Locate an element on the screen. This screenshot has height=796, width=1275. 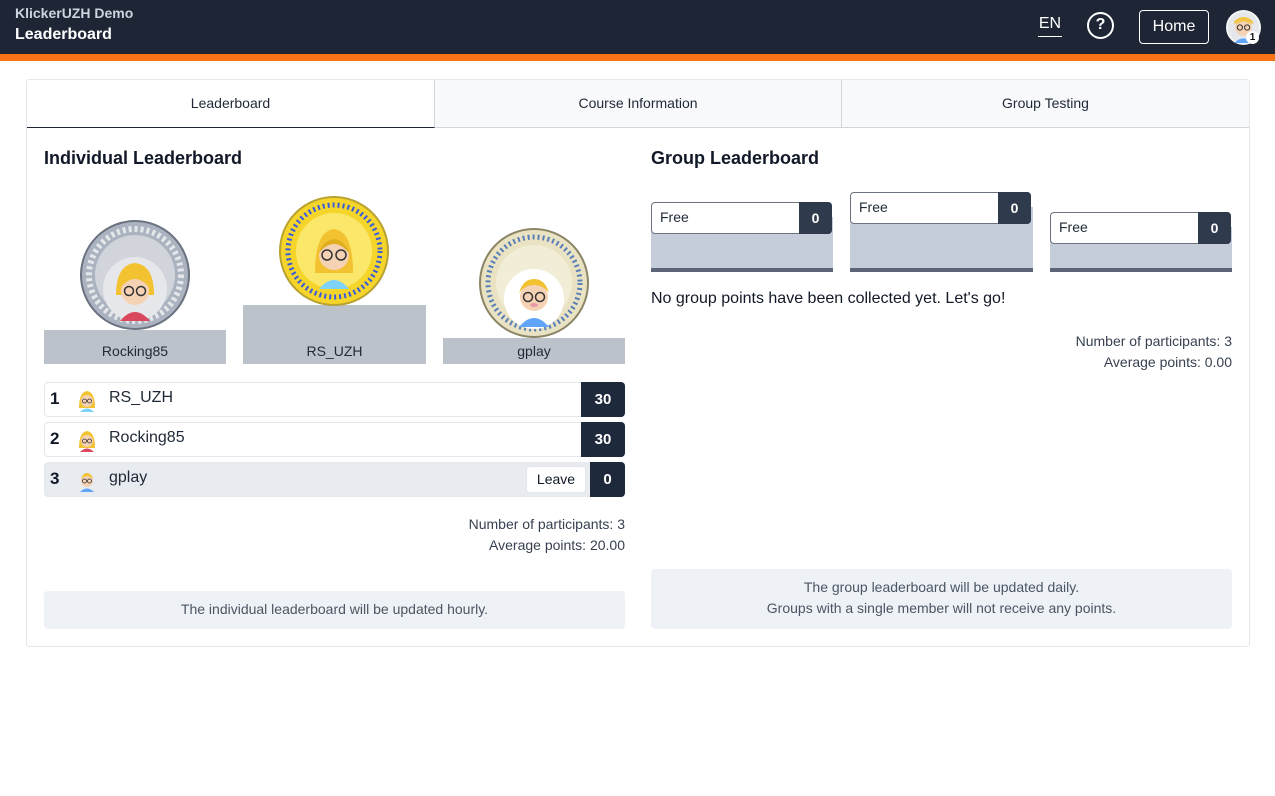
leaderboard-row-current-user: 3 gplay Leave 0 is located at coordinates (334, 479).